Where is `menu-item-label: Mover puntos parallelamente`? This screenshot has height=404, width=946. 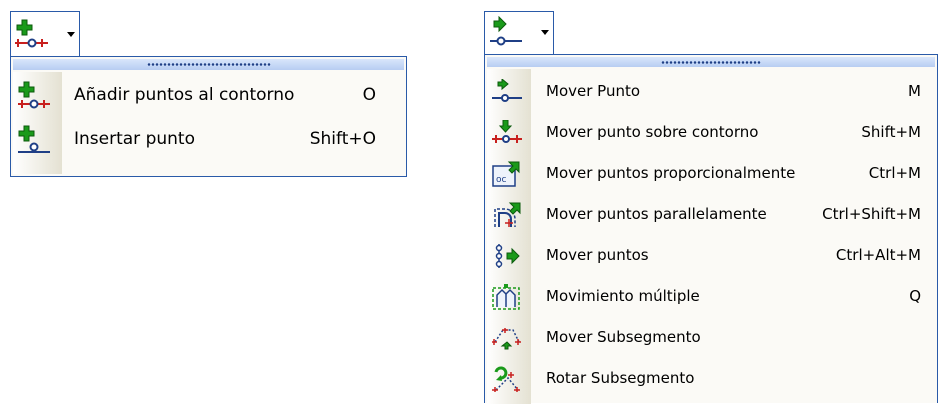 menu-item-label: Mover puntos parallelamente is located at coordinates (656, 214).